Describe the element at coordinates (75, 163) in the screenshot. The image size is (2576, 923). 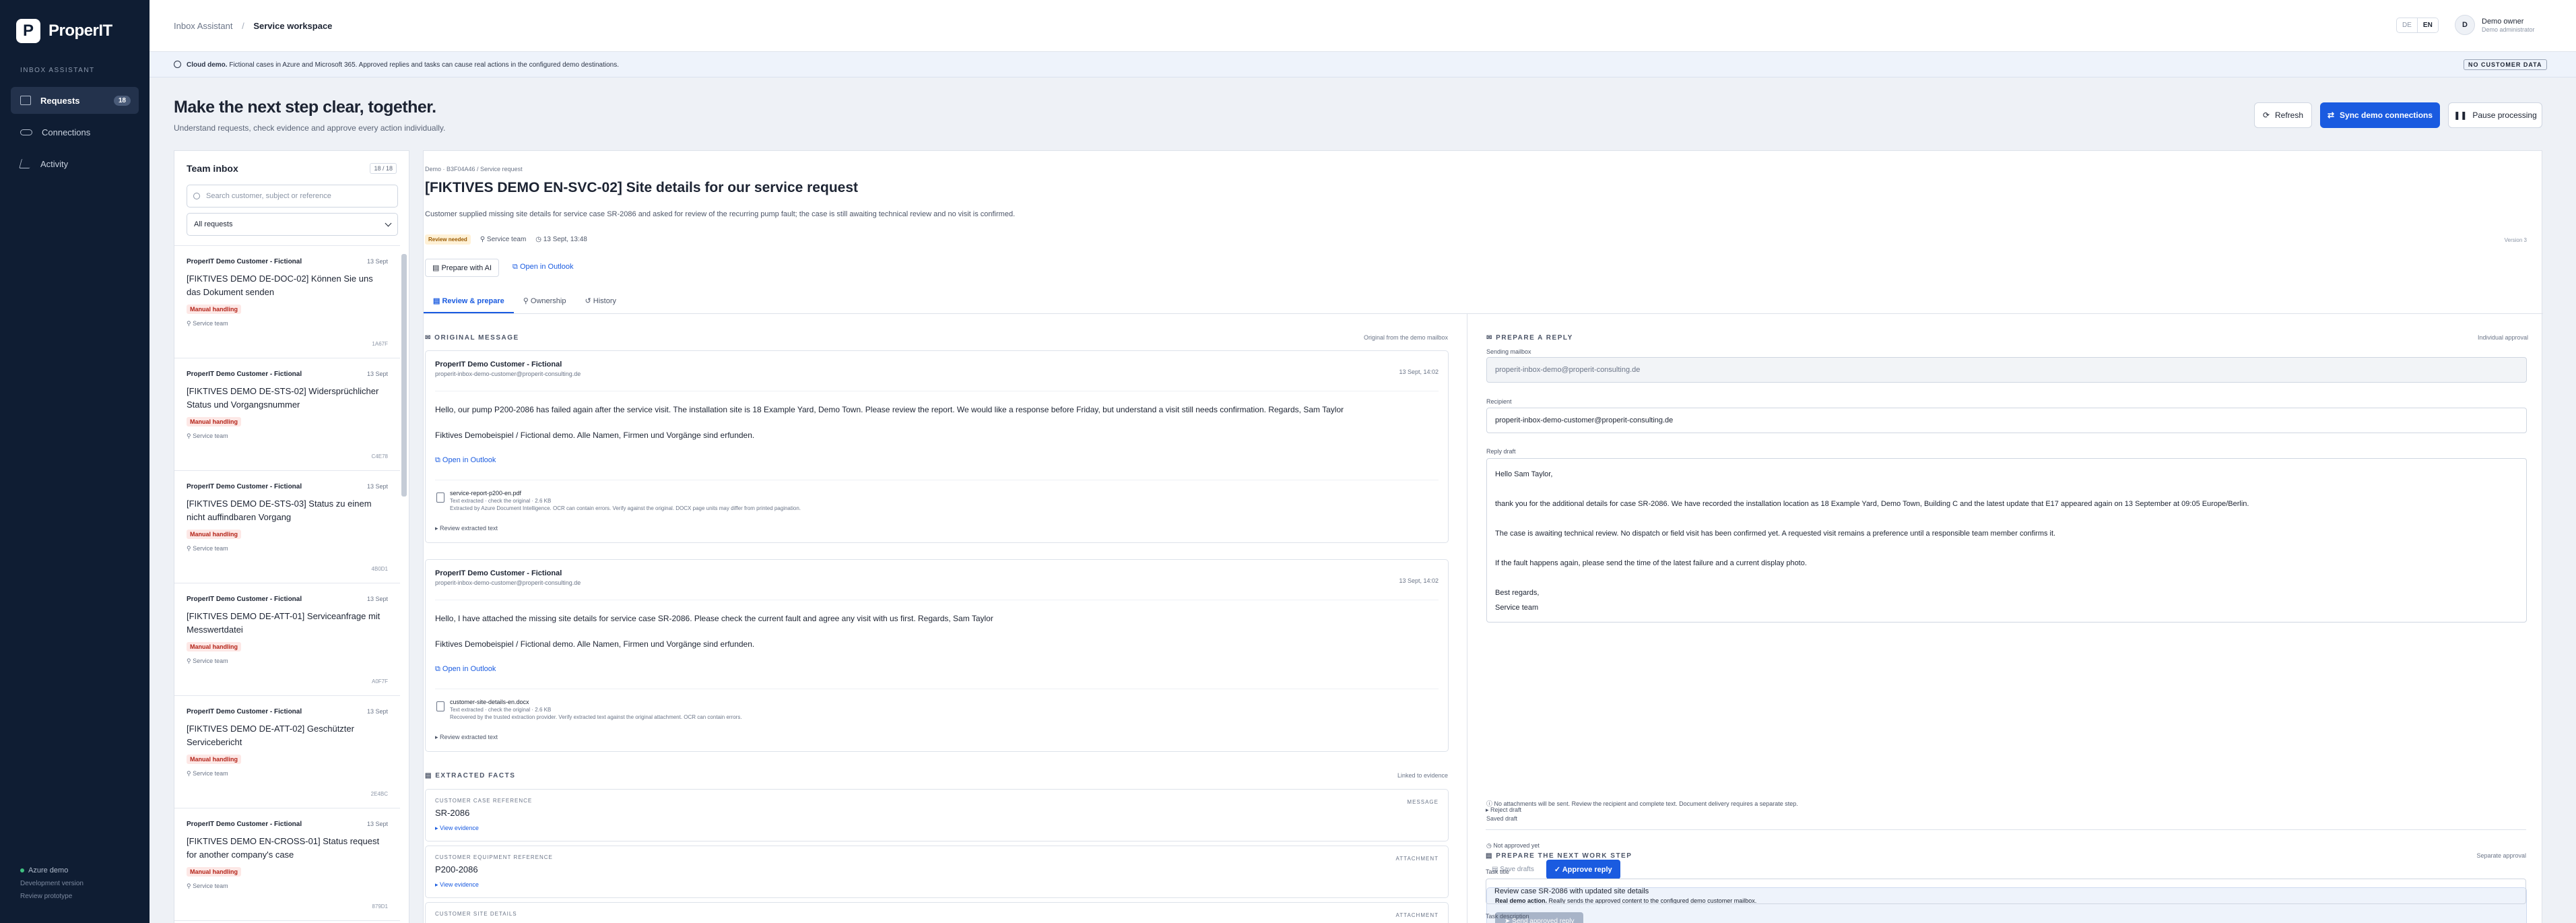
I see `sidebar-item-activity: Activity` at that location.